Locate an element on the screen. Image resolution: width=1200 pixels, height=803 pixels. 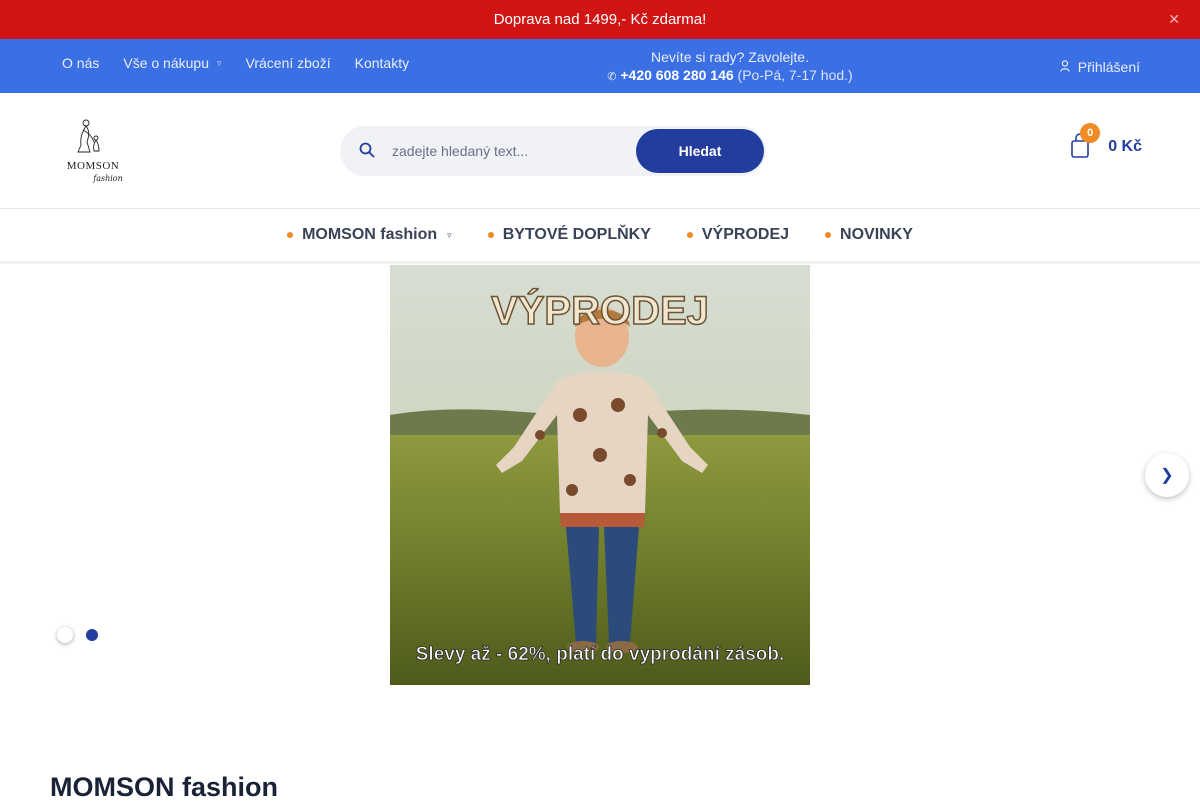
login-label: Přihlášení is located at coordinates (1108, 67).